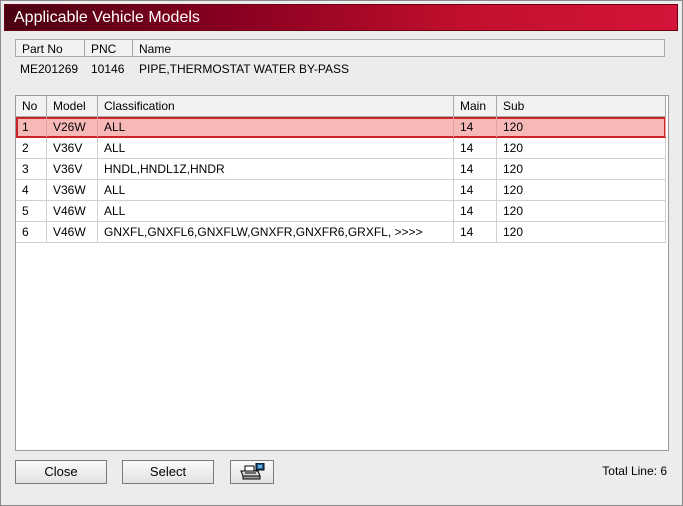 Image resolution: width=683 pixels, height=506 pixels. I want to click on sub-column-header: Sub, so click(581, 106).